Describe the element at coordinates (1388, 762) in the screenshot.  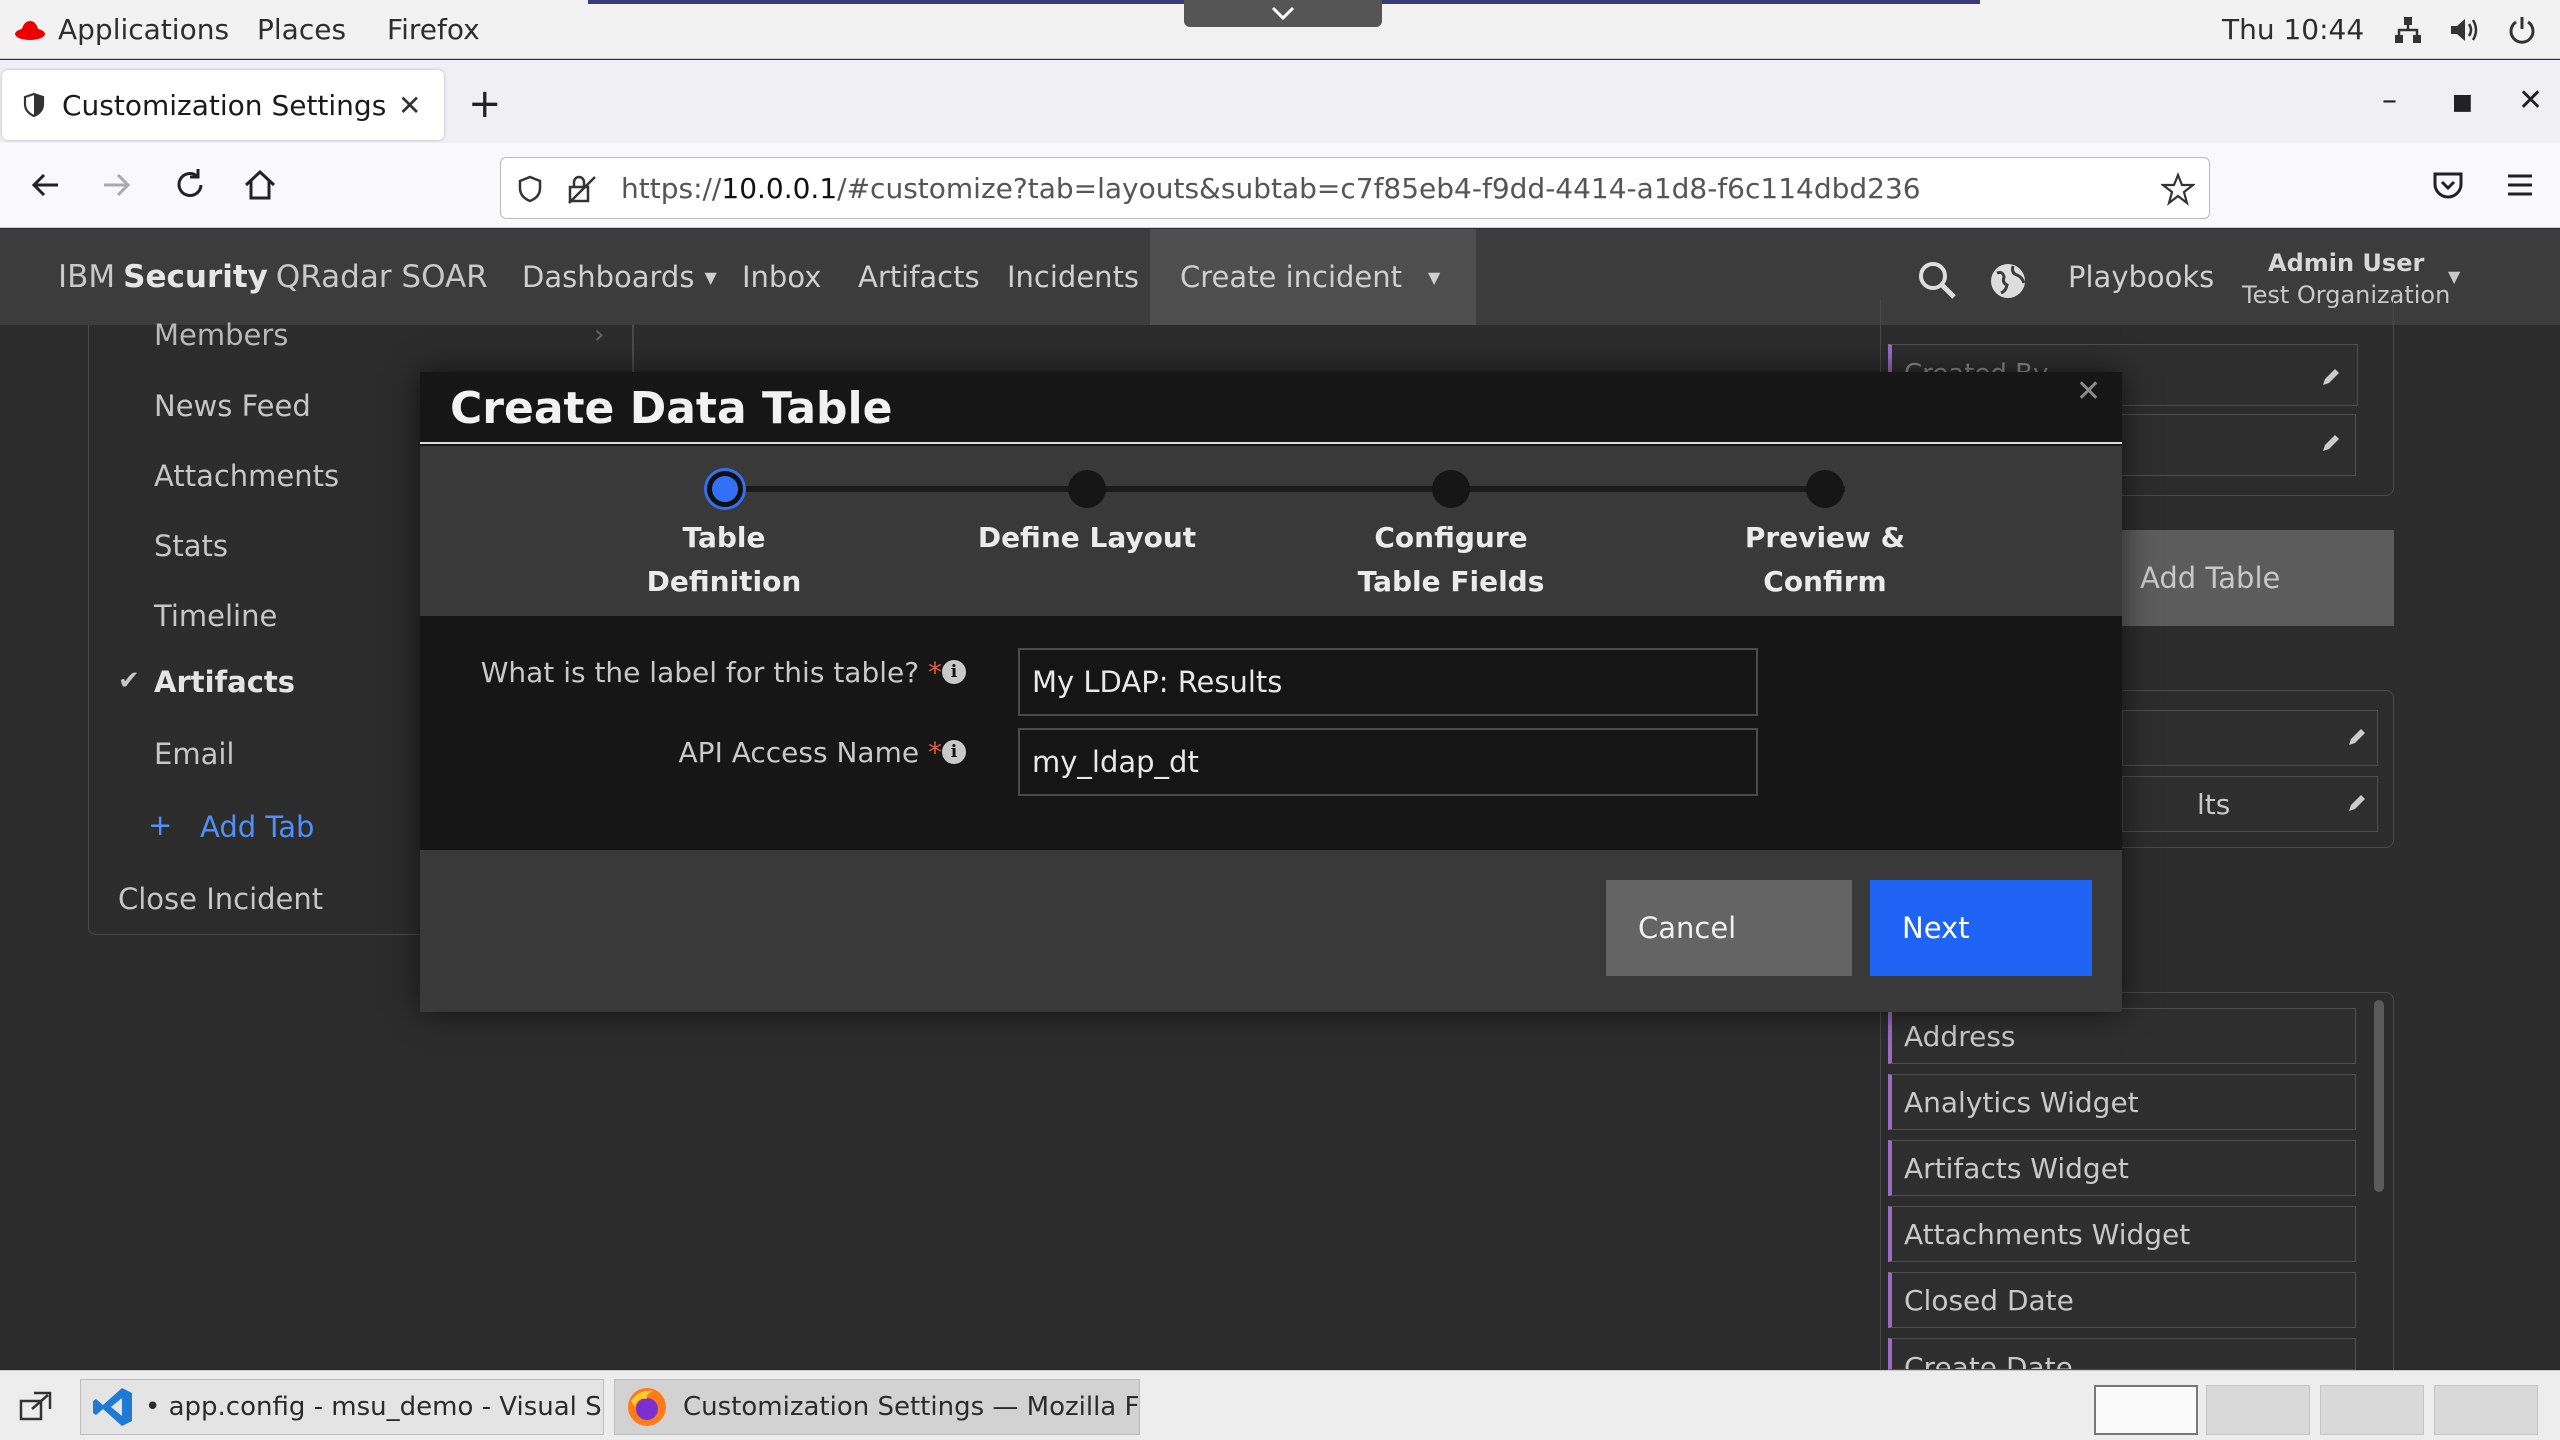
I see `api-access-name-input: my_ldap_dt` at that location.